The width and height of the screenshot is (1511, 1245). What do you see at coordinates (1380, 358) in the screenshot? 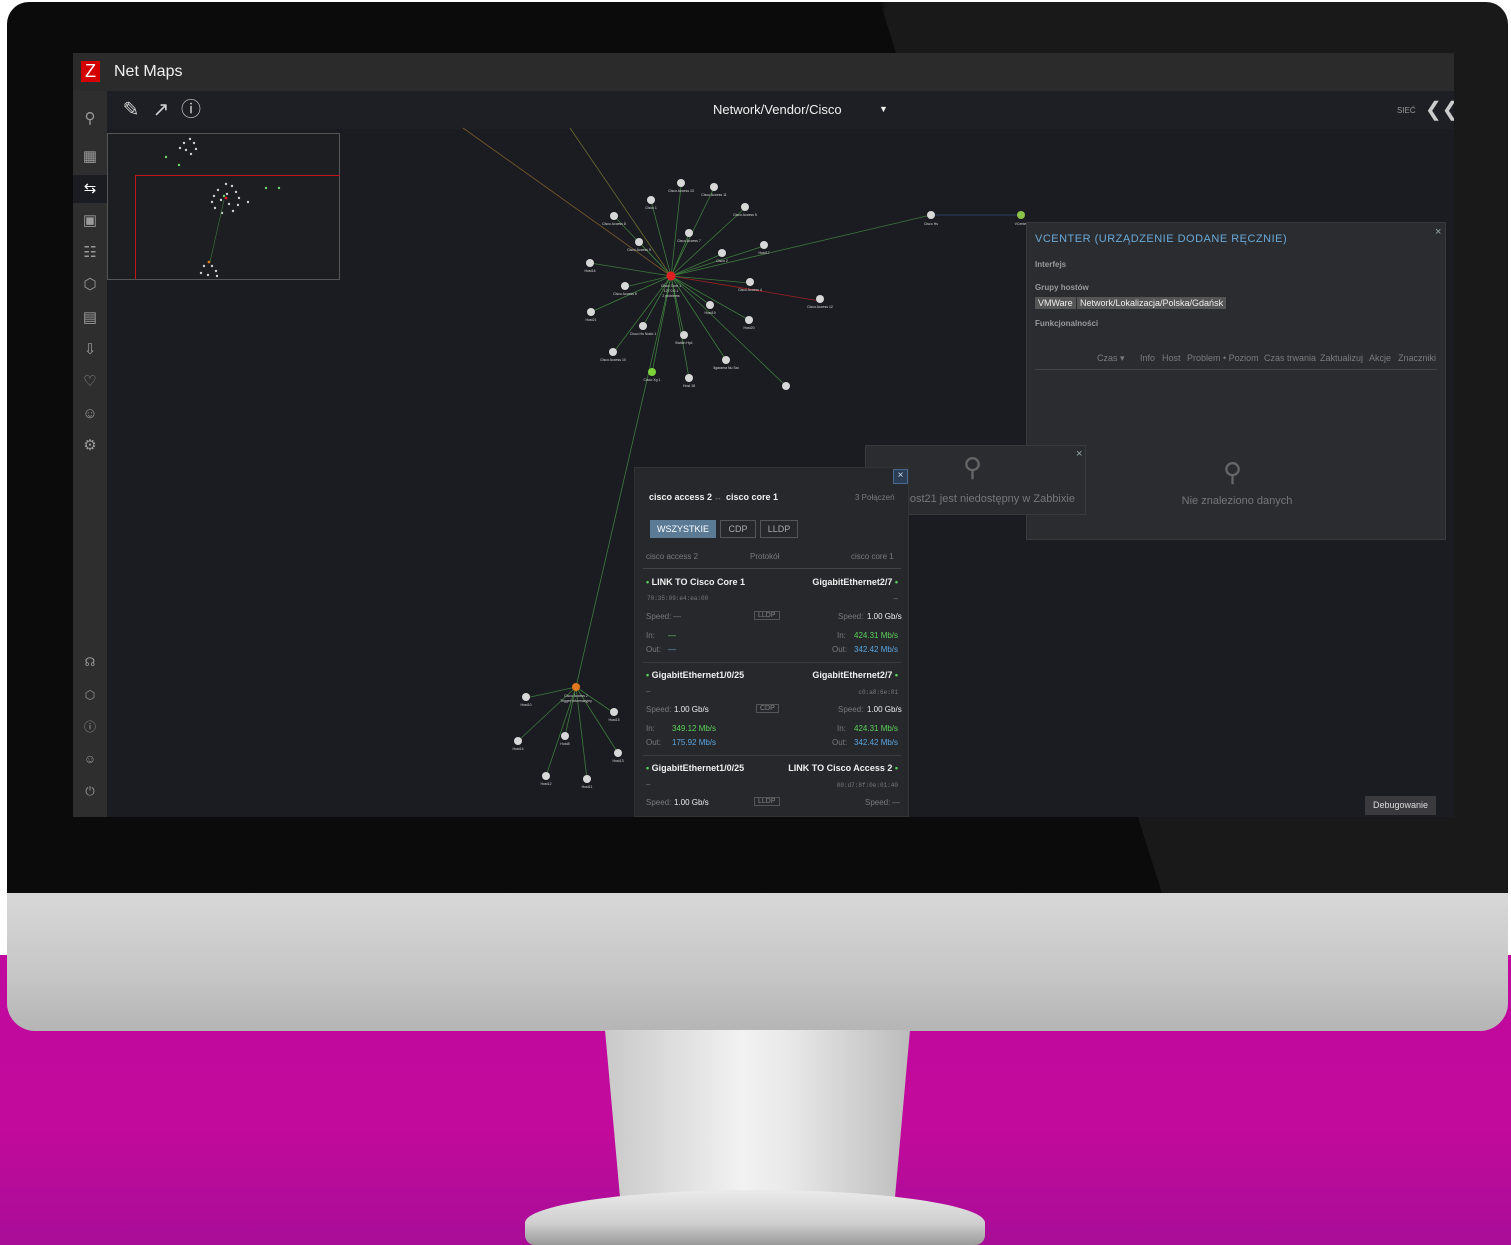
I see `column-header-actions: Akcje` at bounding box center [1380, 358].